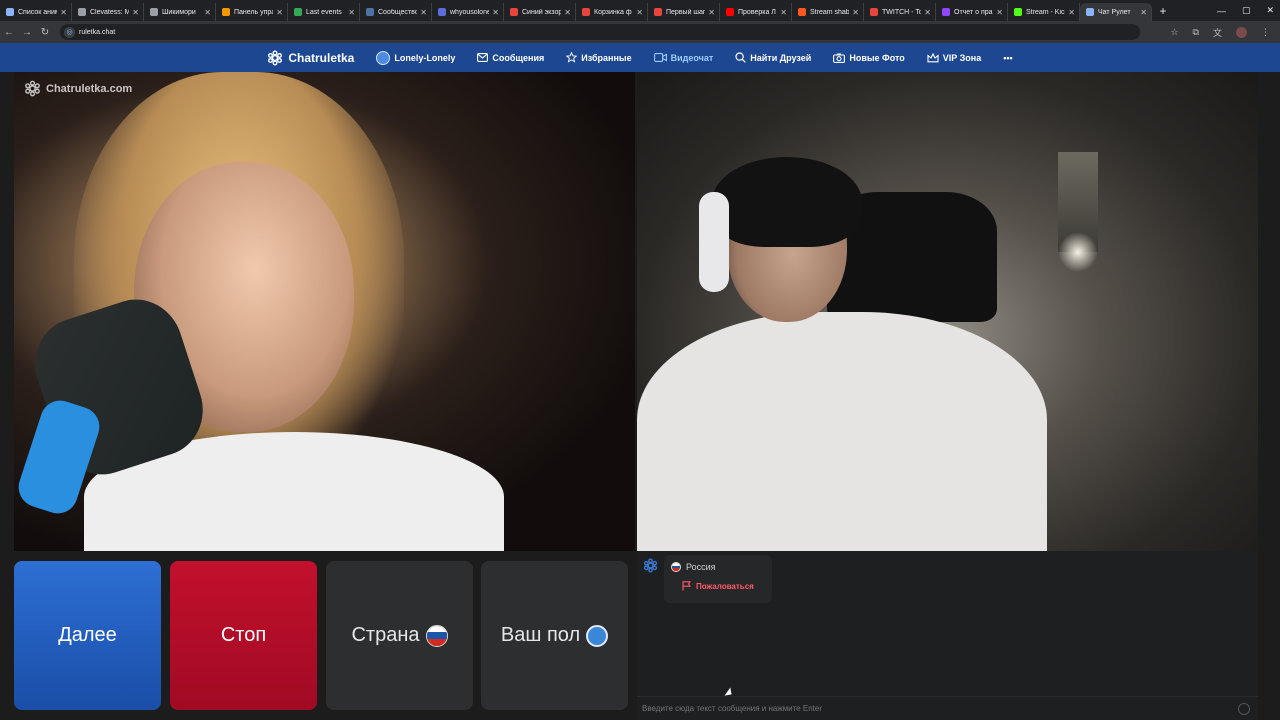 The height and width of the screenshot is (720, 1280). I want to click on browser-tab: Проверка Л ✕, so click(756, 12).